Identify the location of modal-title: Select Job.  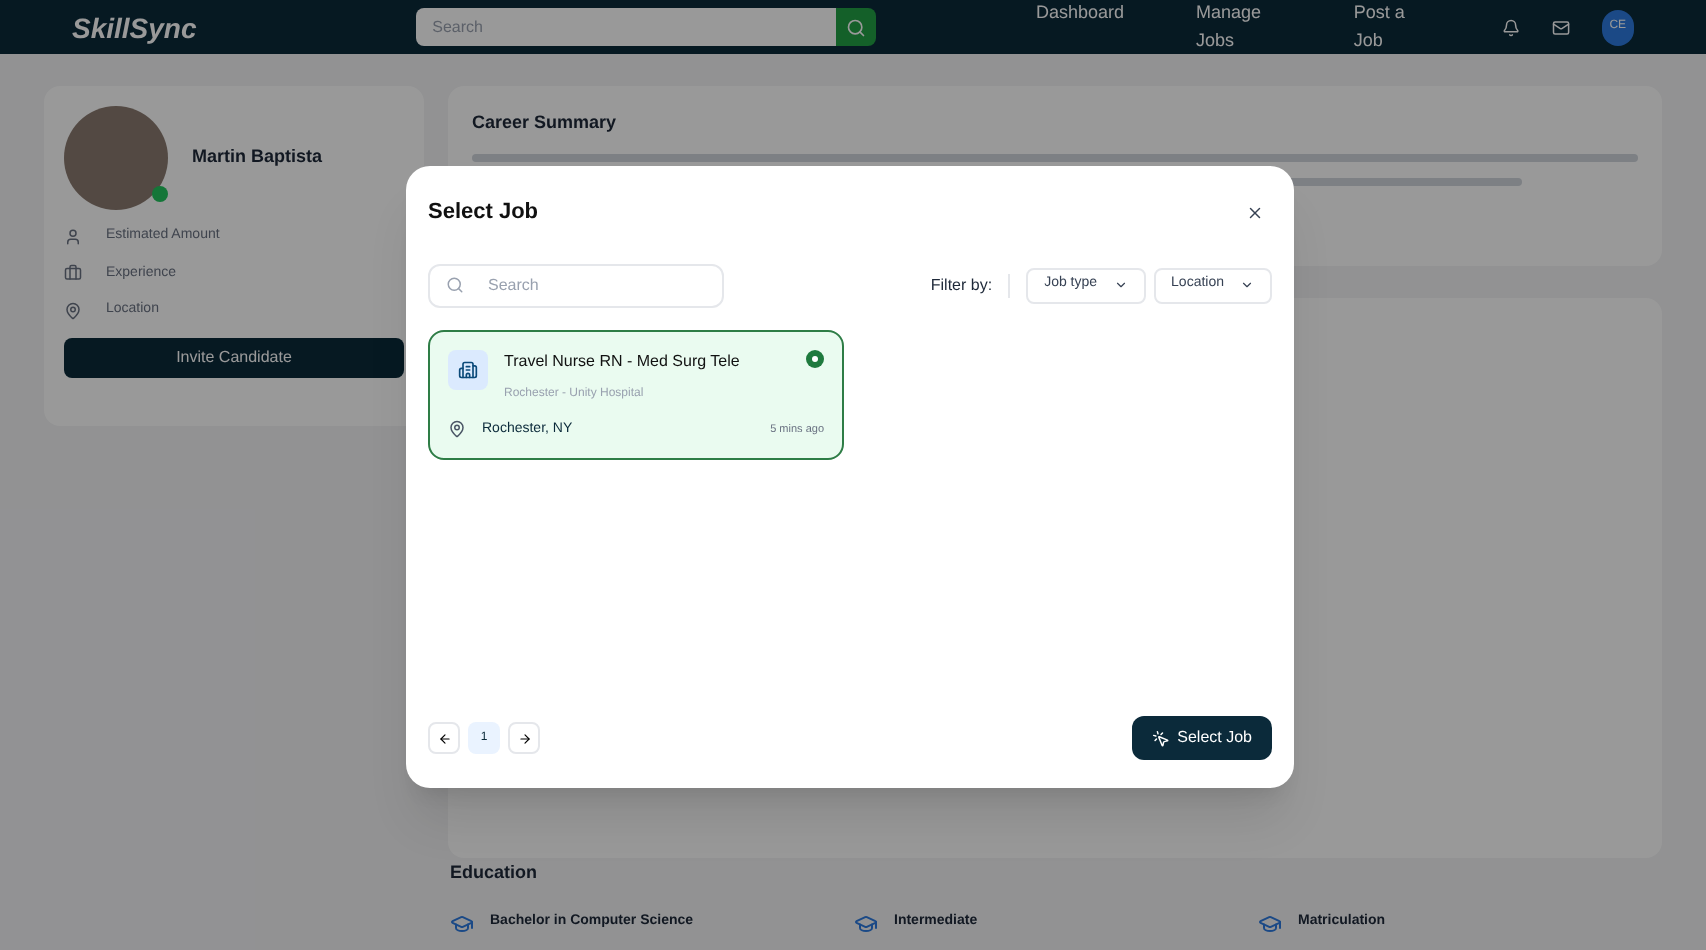
(483, 213).